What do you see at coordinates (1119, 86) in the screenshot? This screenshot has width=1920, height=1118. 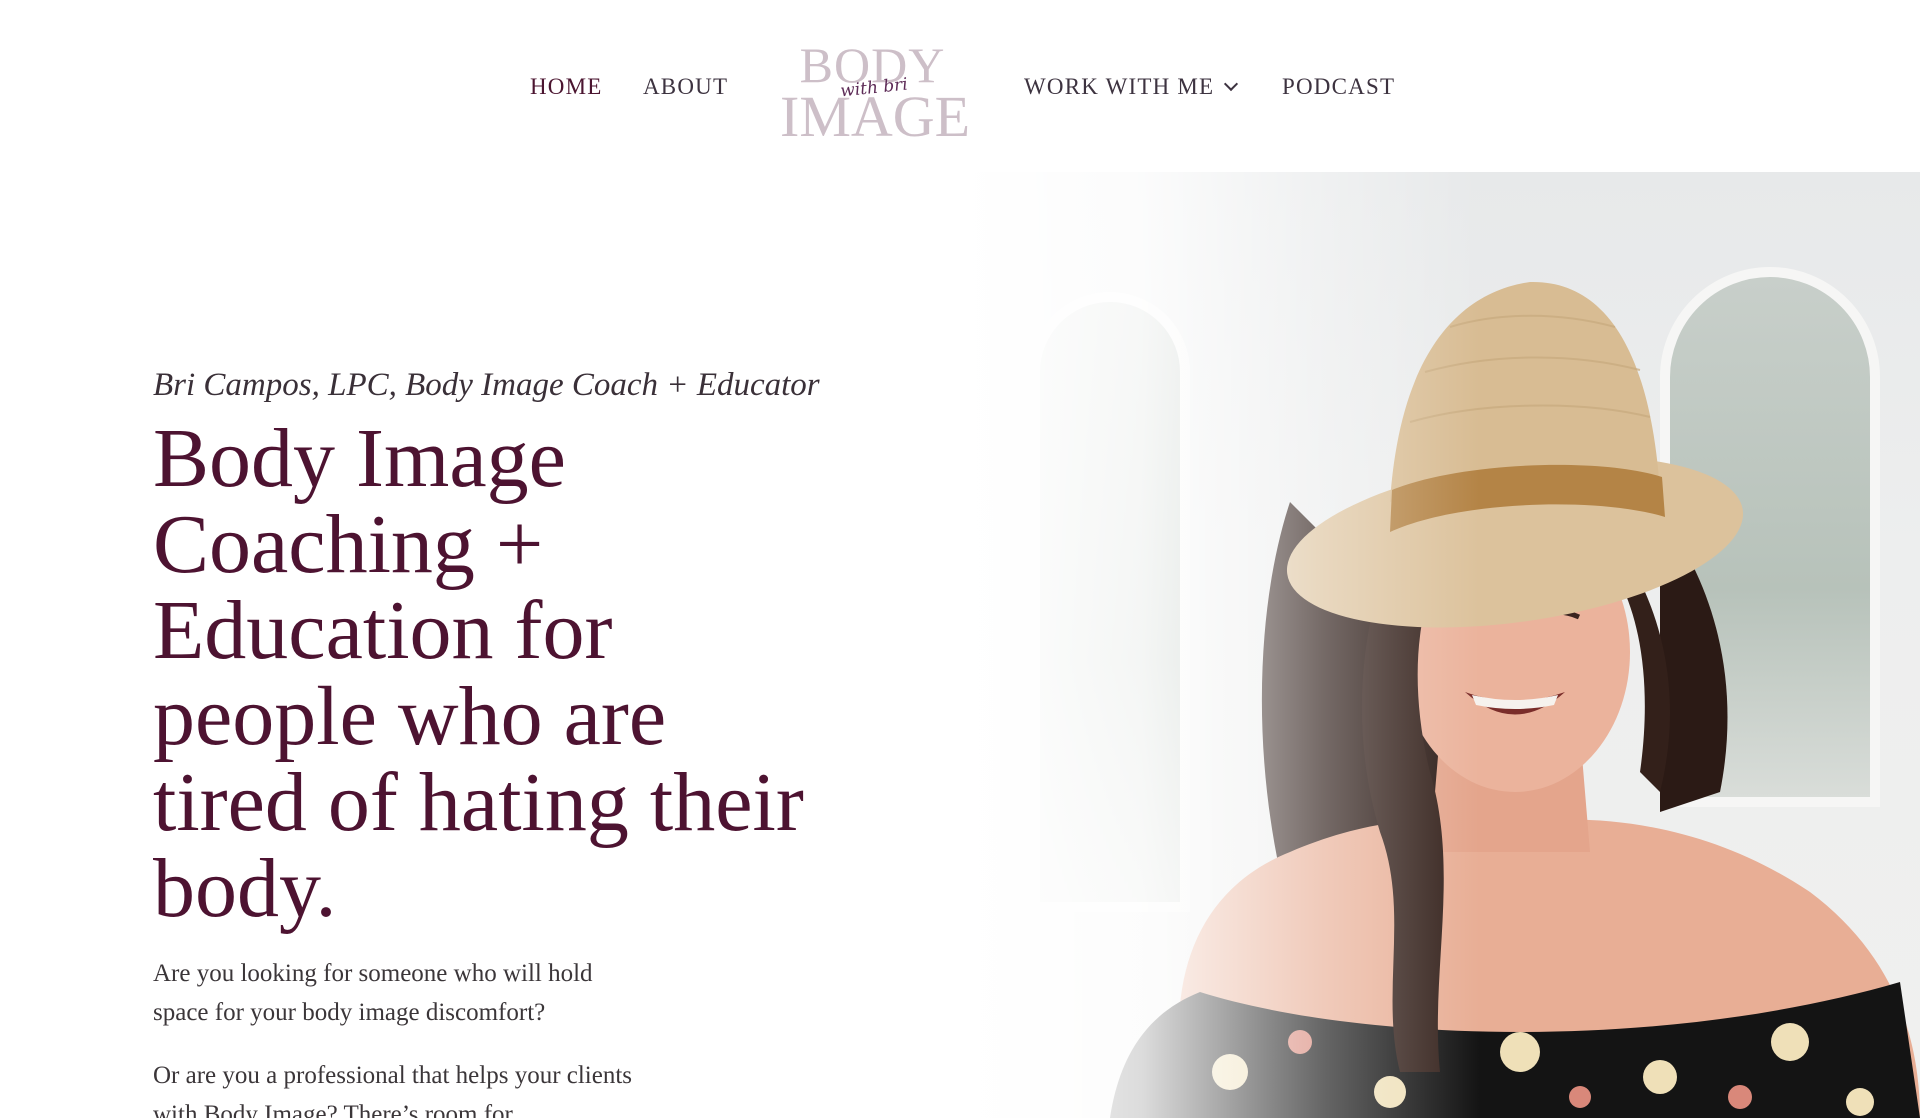 I see `nav-work-with-me-label: WORK WITH ME` at bounding box center [1119, 86].